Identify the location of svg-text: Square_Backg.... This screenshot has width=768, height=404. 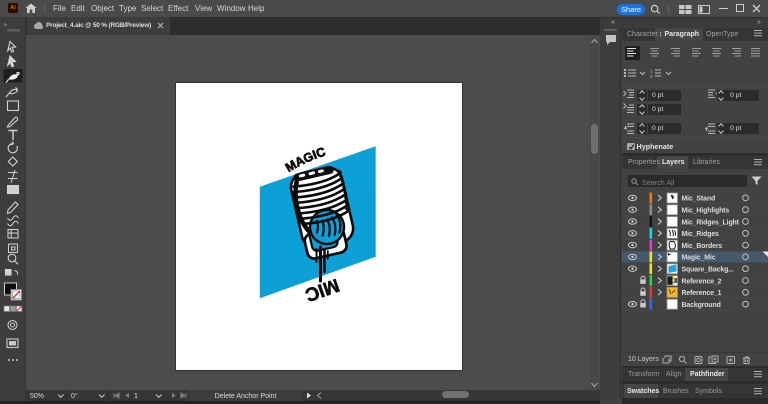
(708, 270).